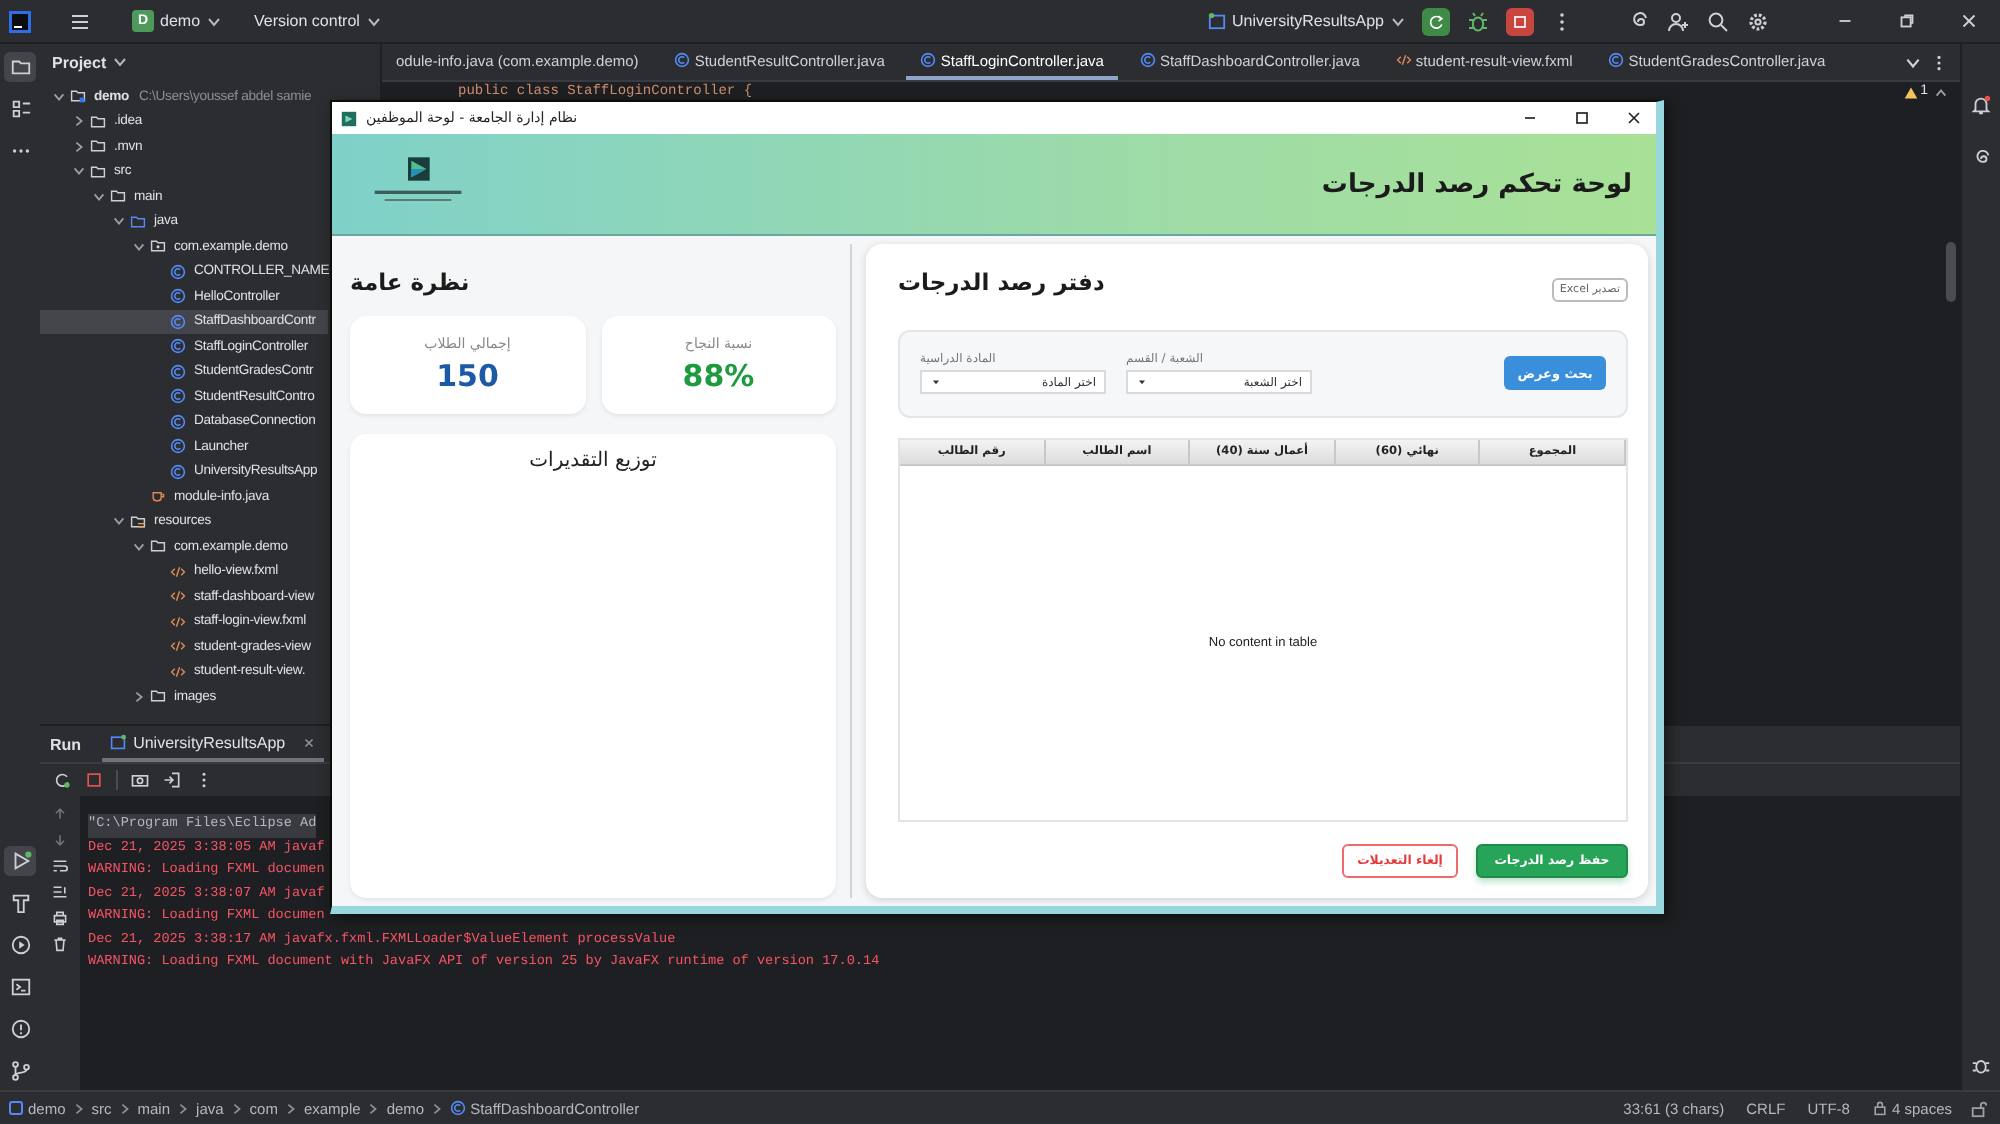 This screenshot has height=1124, width=2000. I want to click on panel-title: Project, so click(79, 62).